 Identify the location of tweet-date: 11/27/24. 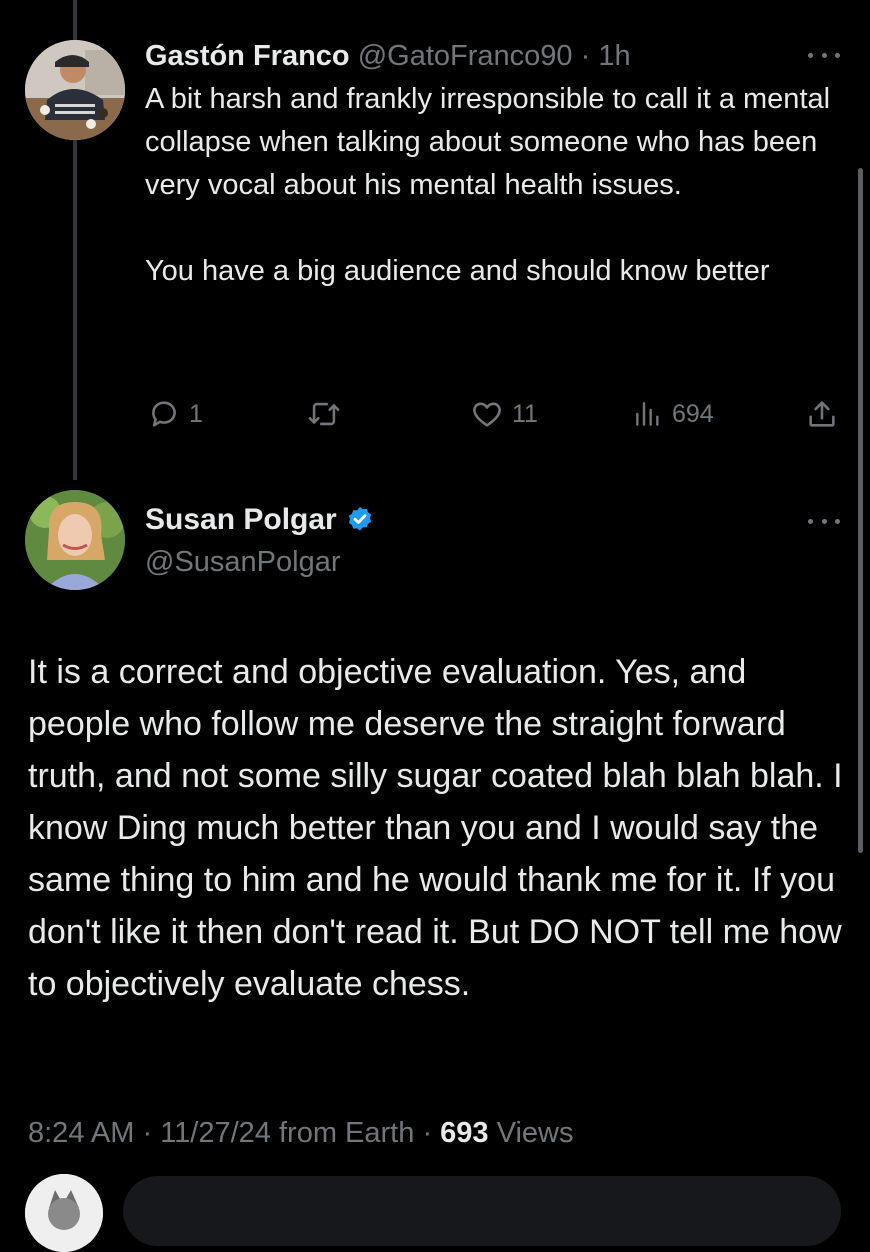
(215, 1133).